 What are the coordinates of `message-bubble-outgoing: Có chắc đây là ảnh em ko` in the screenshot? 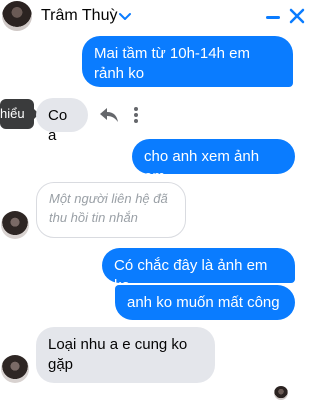 It's located at (198, 271).